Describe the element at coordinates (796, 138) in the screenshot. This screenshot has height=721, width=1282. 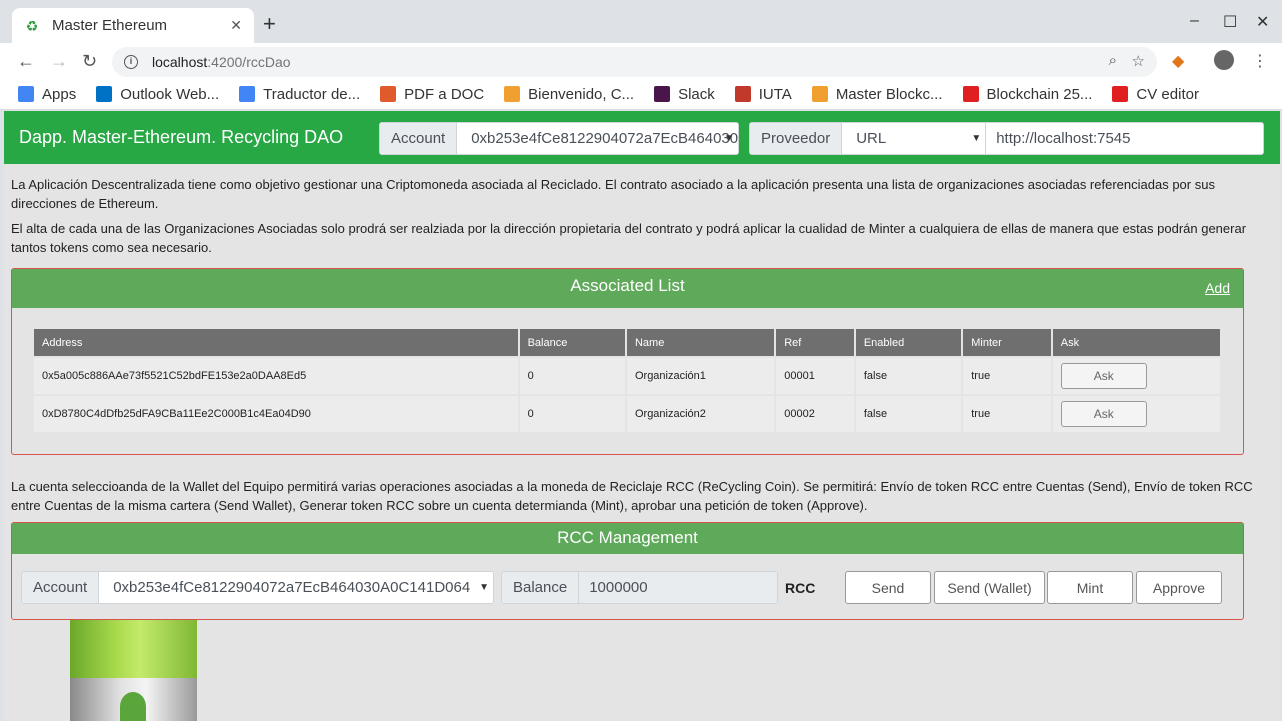
I see `provider-label: Proveedor` at that location.